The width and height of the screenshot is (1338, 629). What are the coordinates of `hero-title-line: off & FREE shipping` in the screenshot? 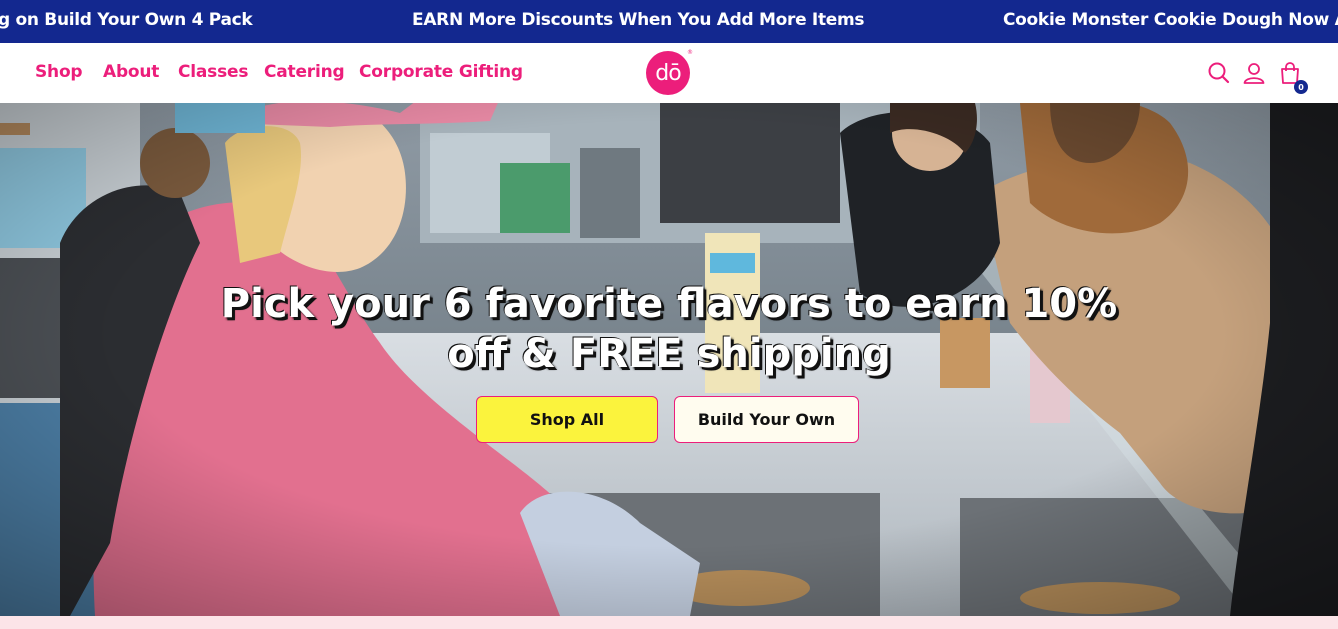 It's located at (669, 354).